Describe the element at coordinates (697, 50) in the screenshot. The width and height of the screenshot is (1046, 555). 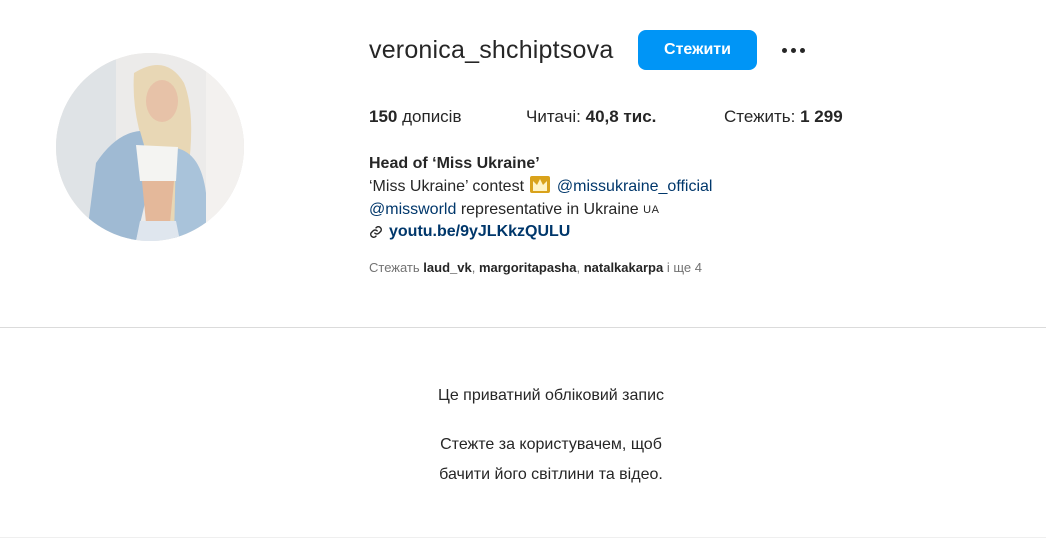
I see `follow-button: Стежити` at that location.